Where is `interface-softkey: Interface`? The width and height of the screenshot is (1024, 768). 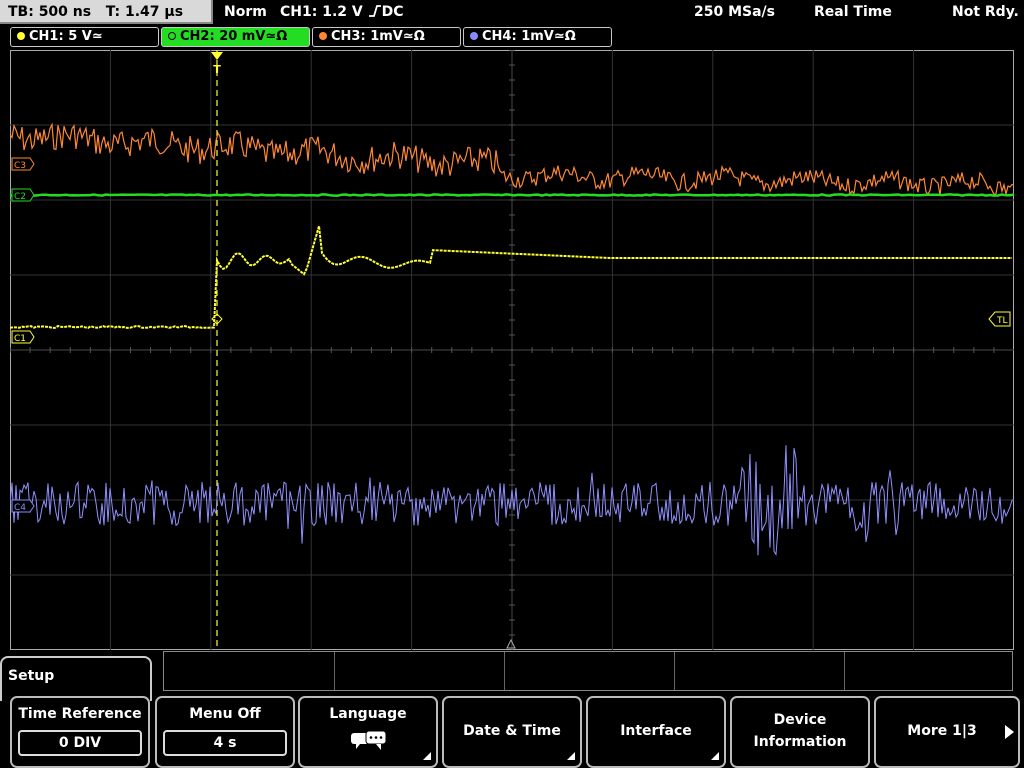
interface-softkey: Interface is located at coordinates (656, 732).